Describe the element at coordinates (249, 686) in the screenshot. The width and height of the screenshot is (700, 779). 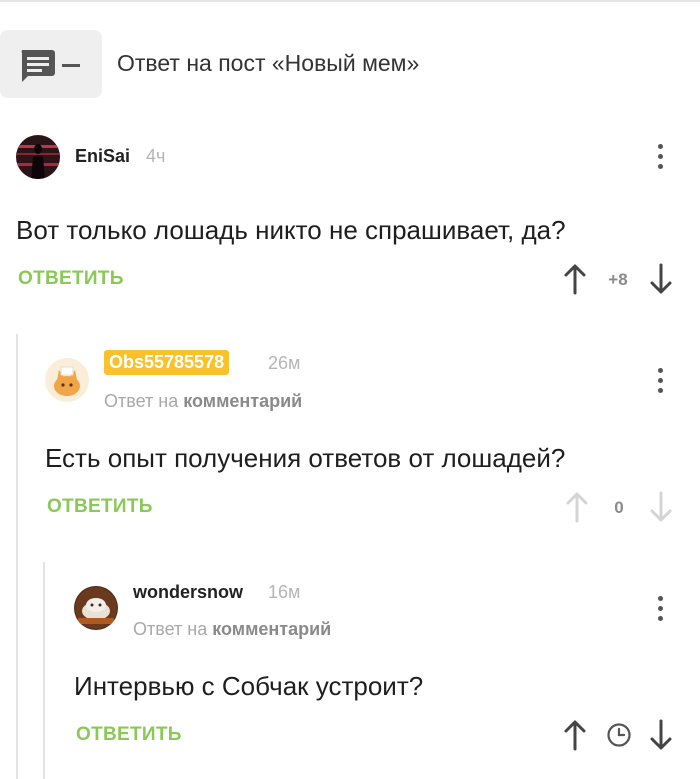
I see `comment-text: Интервью с Собчак устроит?` at that location.